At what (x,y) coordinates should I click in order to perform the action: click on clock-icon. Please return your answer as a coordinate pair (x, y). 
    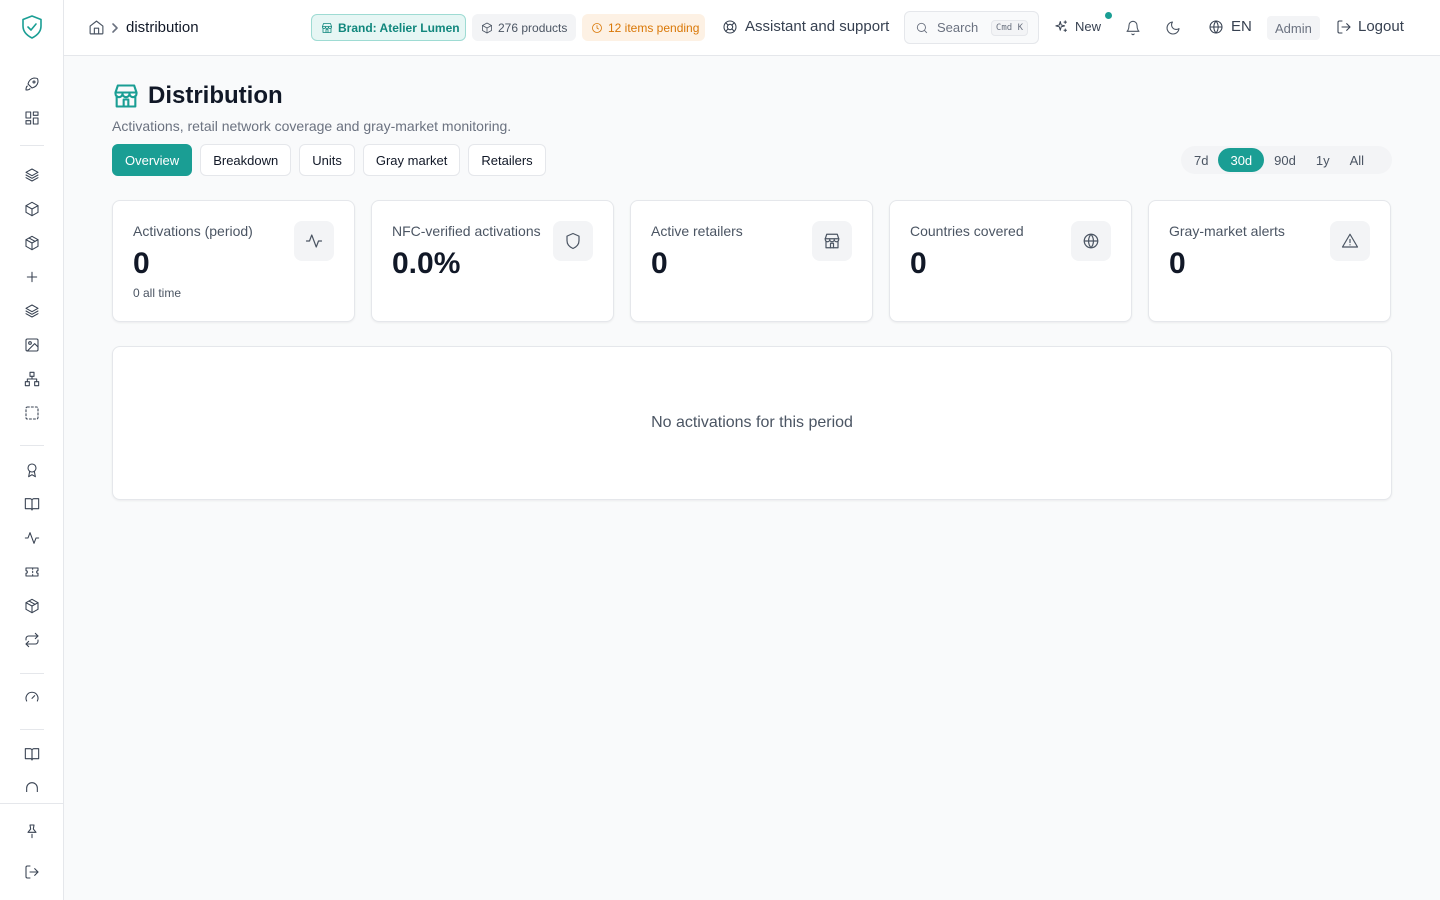
    Looking at the image, I should click on (597, 28).